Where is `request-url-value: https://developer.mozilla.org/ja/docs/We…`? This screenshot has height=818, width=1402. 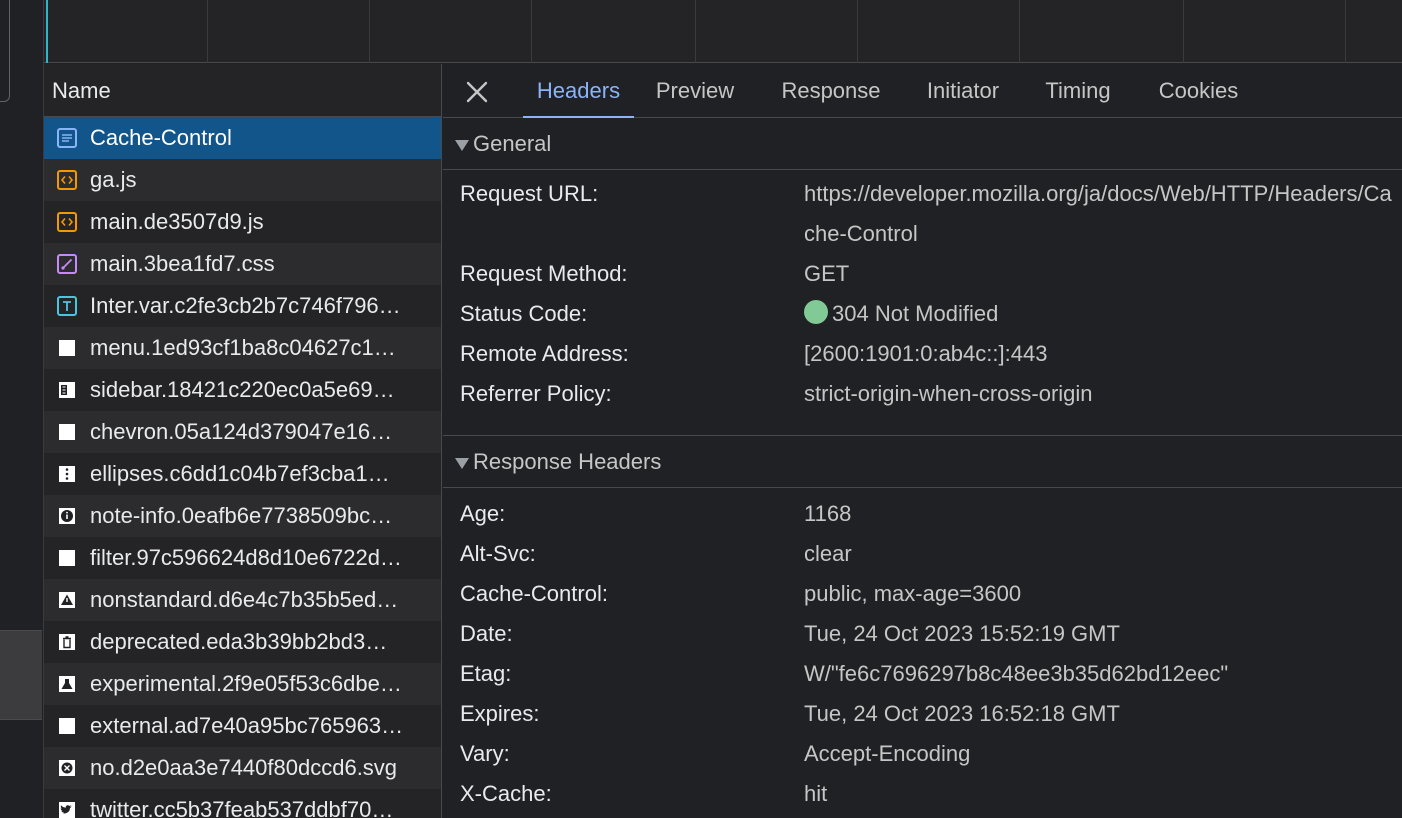
request-url-value: https://developer.mozilla.org/ja/docs/We… is located at coordinates (1103, 214).